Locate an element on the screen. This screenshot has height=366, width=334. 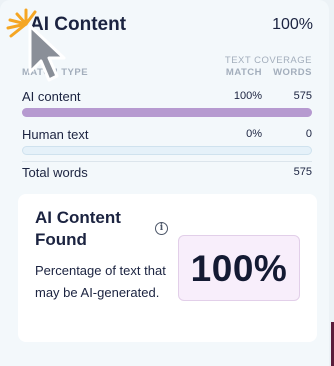
text-coverage-heading: TEXT COVERAGE is located at coordinates (268, 60).